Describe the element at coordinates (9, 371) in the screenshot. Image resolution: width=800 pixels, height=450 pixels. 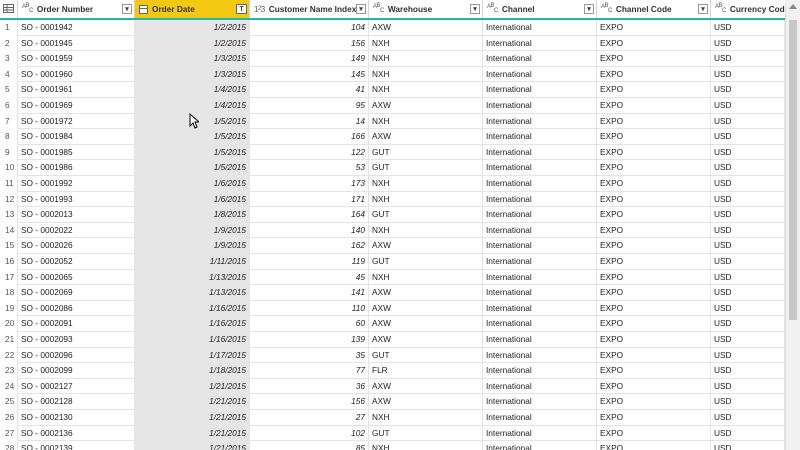
I see `row-number: 23` at that location.